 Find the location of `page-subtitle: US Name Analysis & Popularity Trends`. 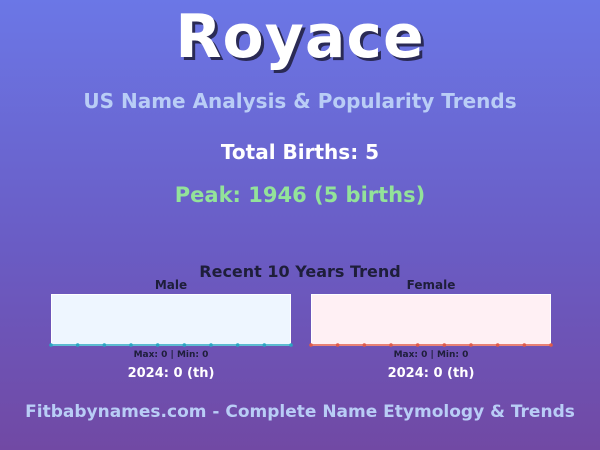

page-subtitle: US Name Analysis & Popularity Trends is located at coordinates (300, 101).